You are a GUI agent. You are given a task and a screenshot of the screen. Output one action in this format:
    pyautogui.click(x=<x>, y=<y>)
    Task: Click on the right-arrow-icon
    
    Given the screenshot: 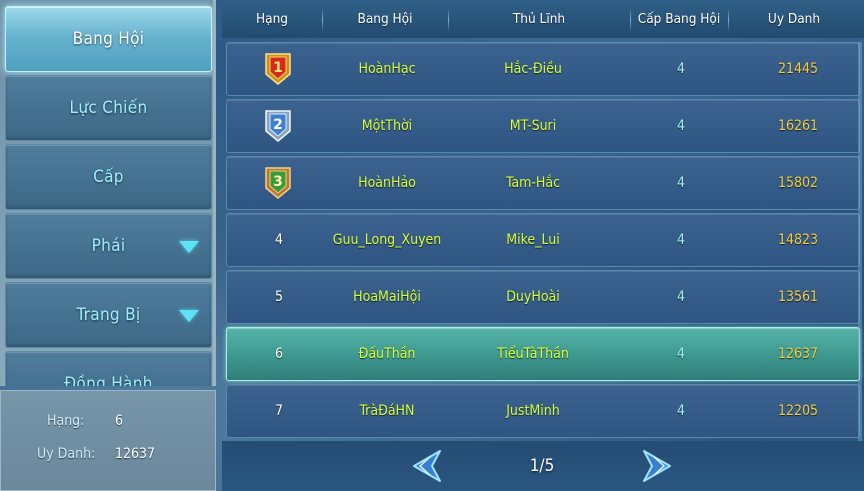 What is the action you would take?
    pyautogui.click(x=658, y=466)
    